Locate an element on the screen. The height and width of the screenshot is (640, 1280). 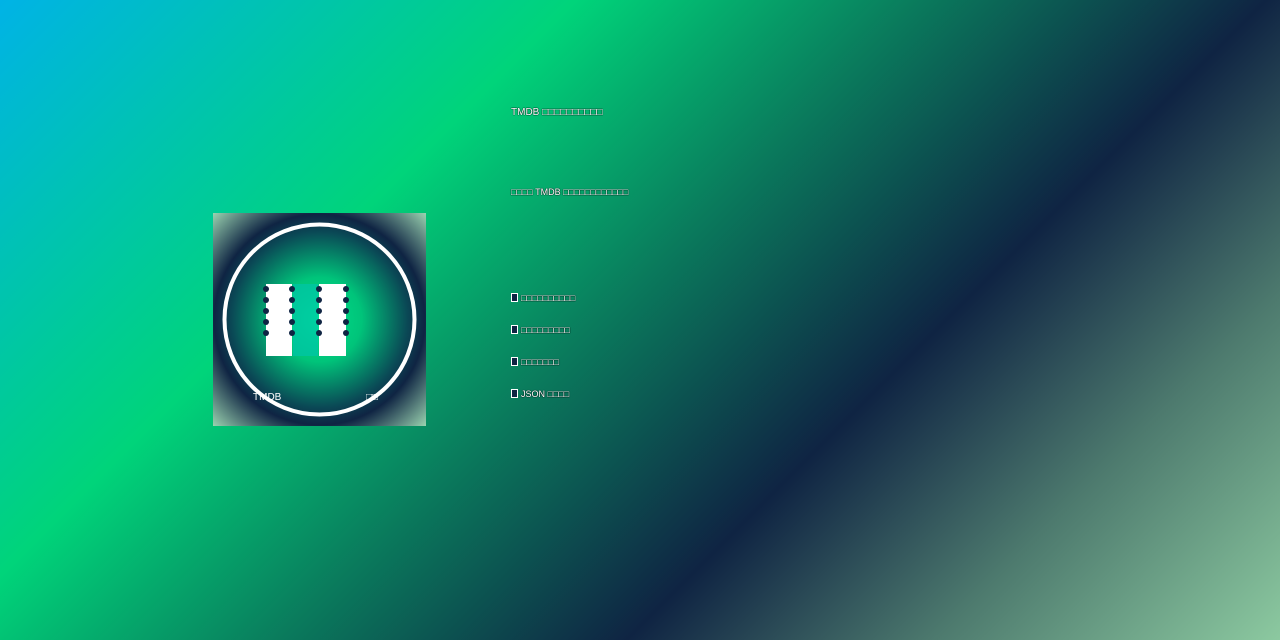
feature-item: □□□□□□□□□□ is located at coordinates (543, 308).